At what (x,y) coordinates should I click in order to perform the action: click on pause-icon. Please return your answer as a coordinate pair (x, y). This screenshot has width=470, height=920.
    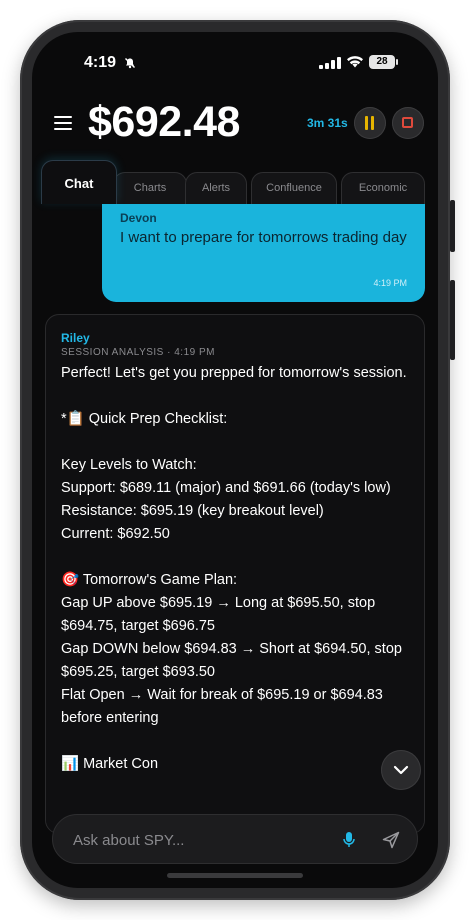
    Looking at the image, I should click on (370, 123).